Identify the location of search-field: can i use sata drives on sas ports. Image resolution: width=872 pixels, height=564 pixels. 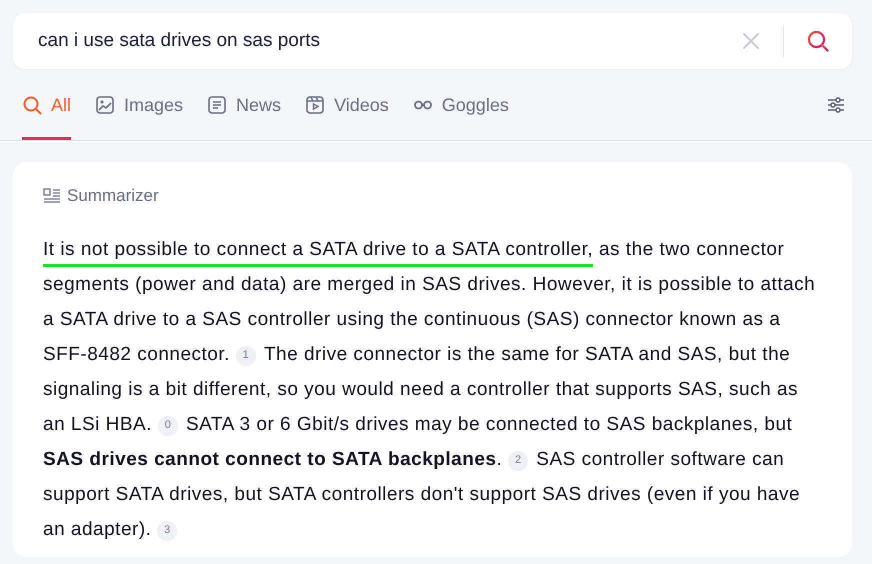
(389, 41).